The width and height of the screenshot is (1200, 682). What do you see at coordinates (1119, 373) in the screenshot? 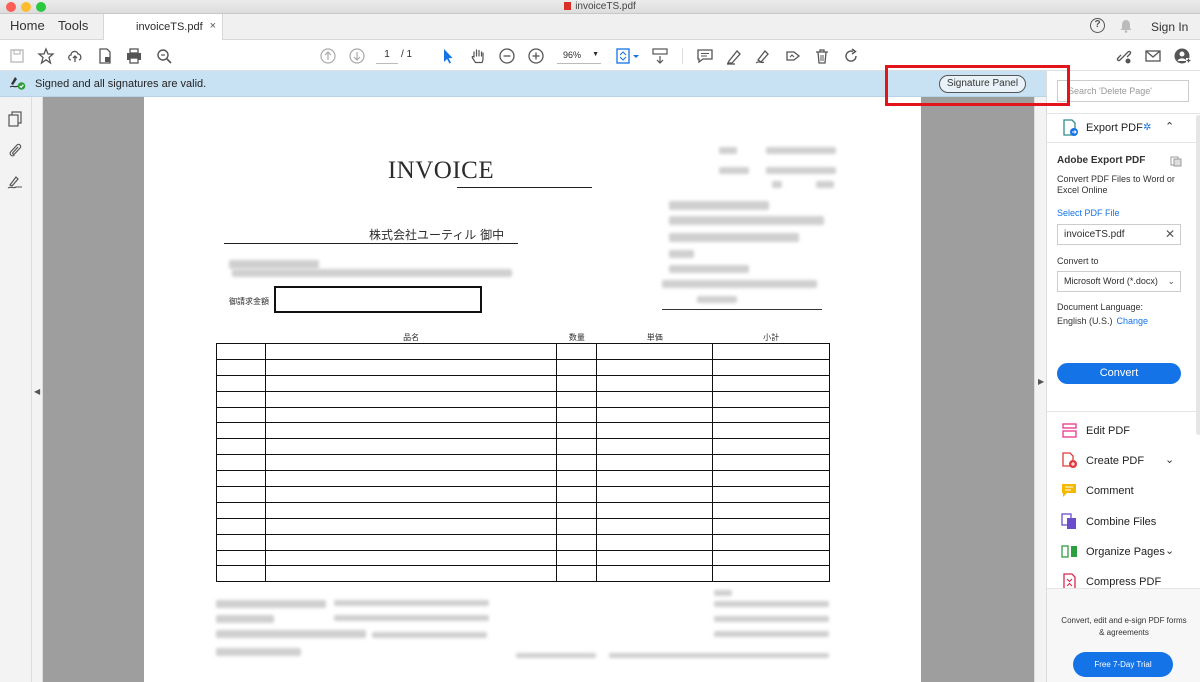
I see `convert-button: Convert` at bounding box center [1119, 373].